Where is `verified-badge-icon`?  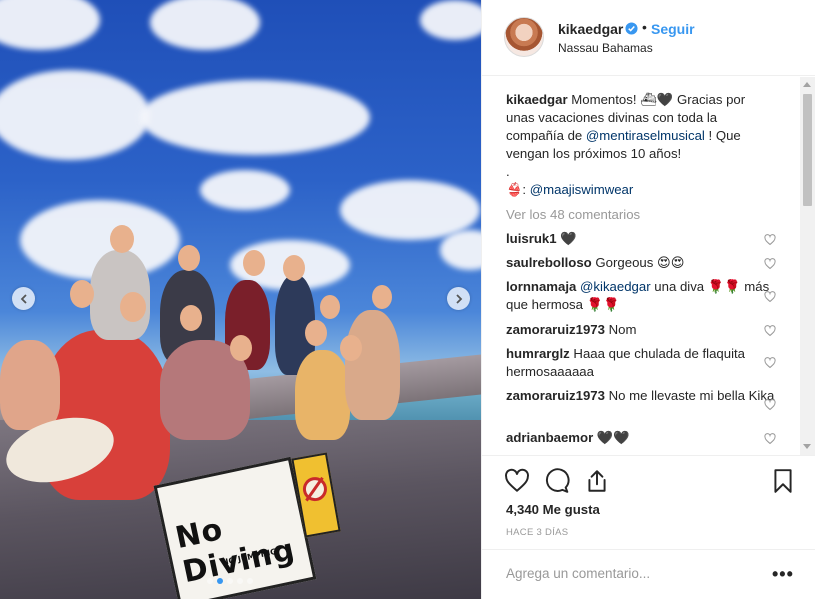 verified-badge-icon is located at coordinates (631, 28).